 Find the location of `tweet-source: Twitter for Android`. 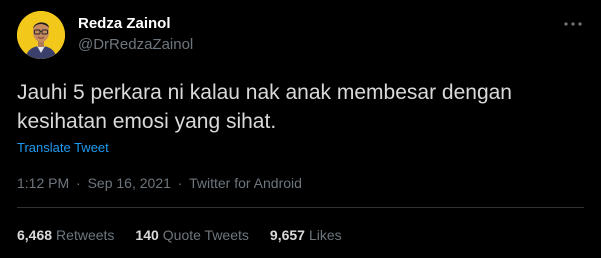

tweet-source: Twitter for Android is located at coordinates (245, 183).